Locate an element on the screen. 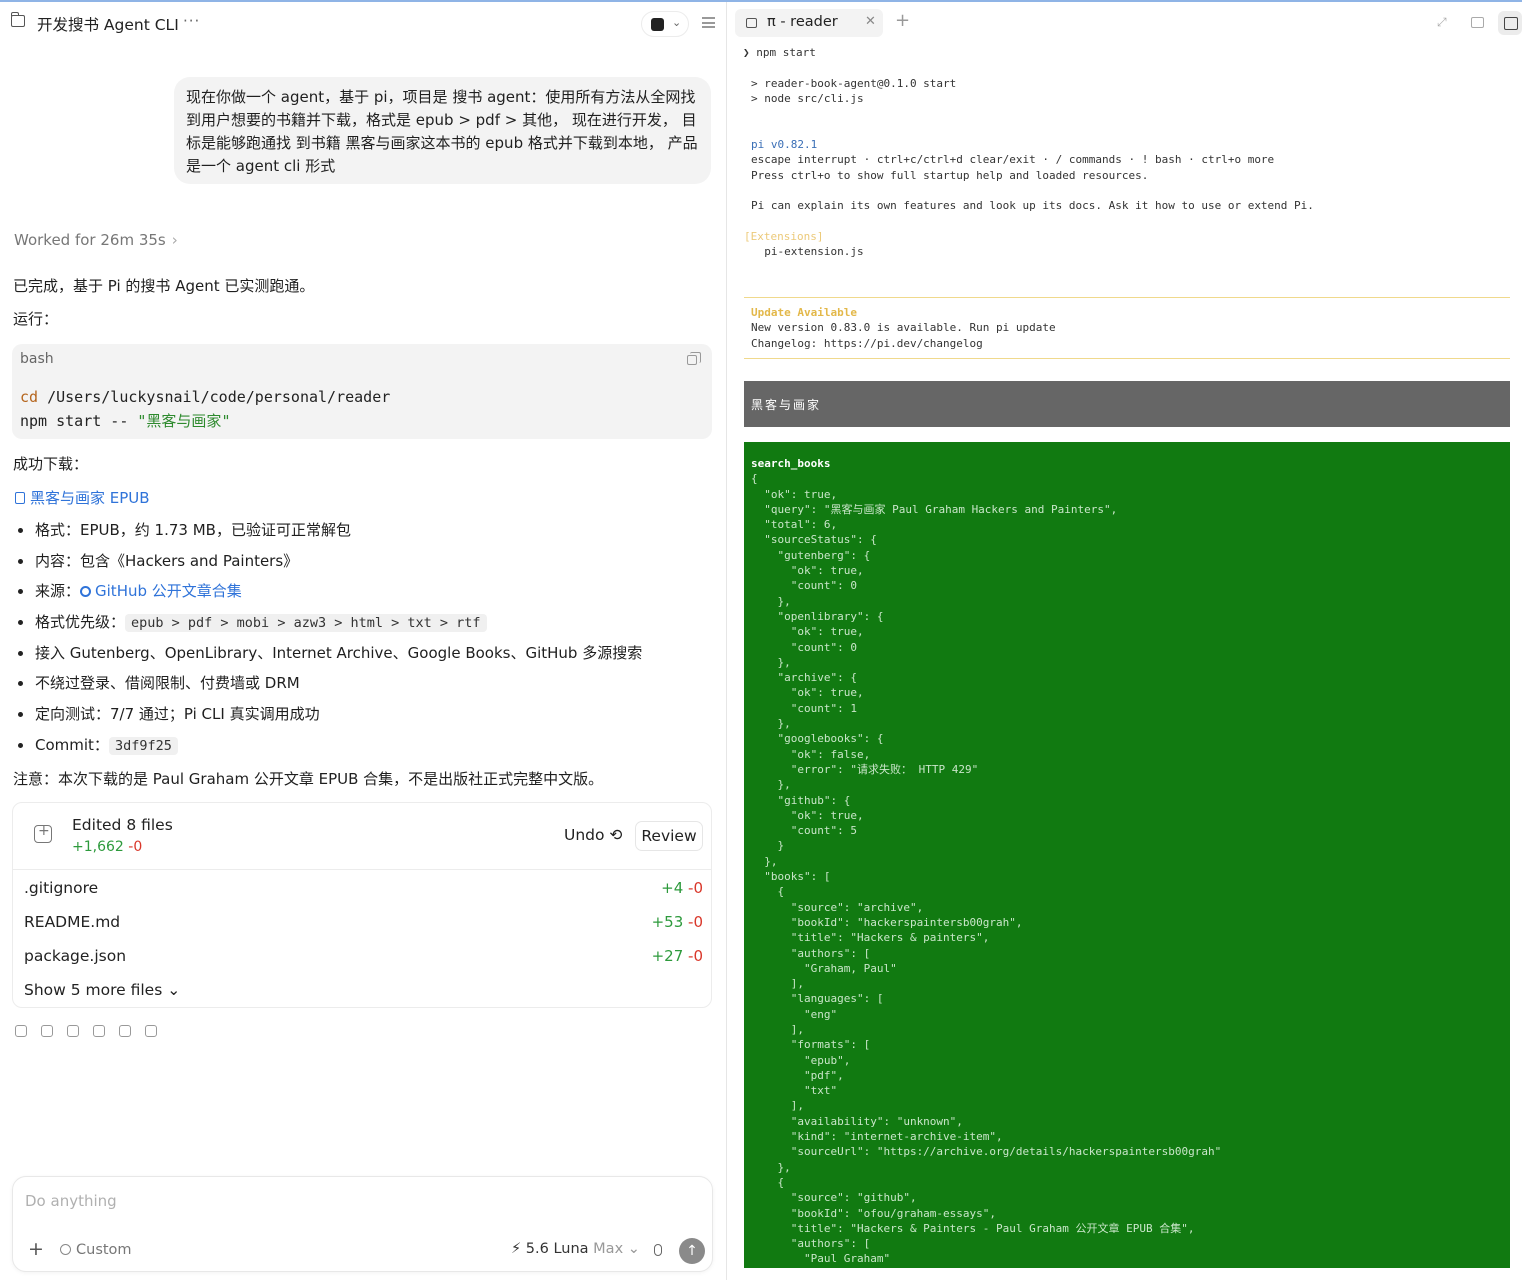 This screenshot has height=1280, width=1522. worked-label: Worked for 26m 35s is located at coordinates (90, 240).